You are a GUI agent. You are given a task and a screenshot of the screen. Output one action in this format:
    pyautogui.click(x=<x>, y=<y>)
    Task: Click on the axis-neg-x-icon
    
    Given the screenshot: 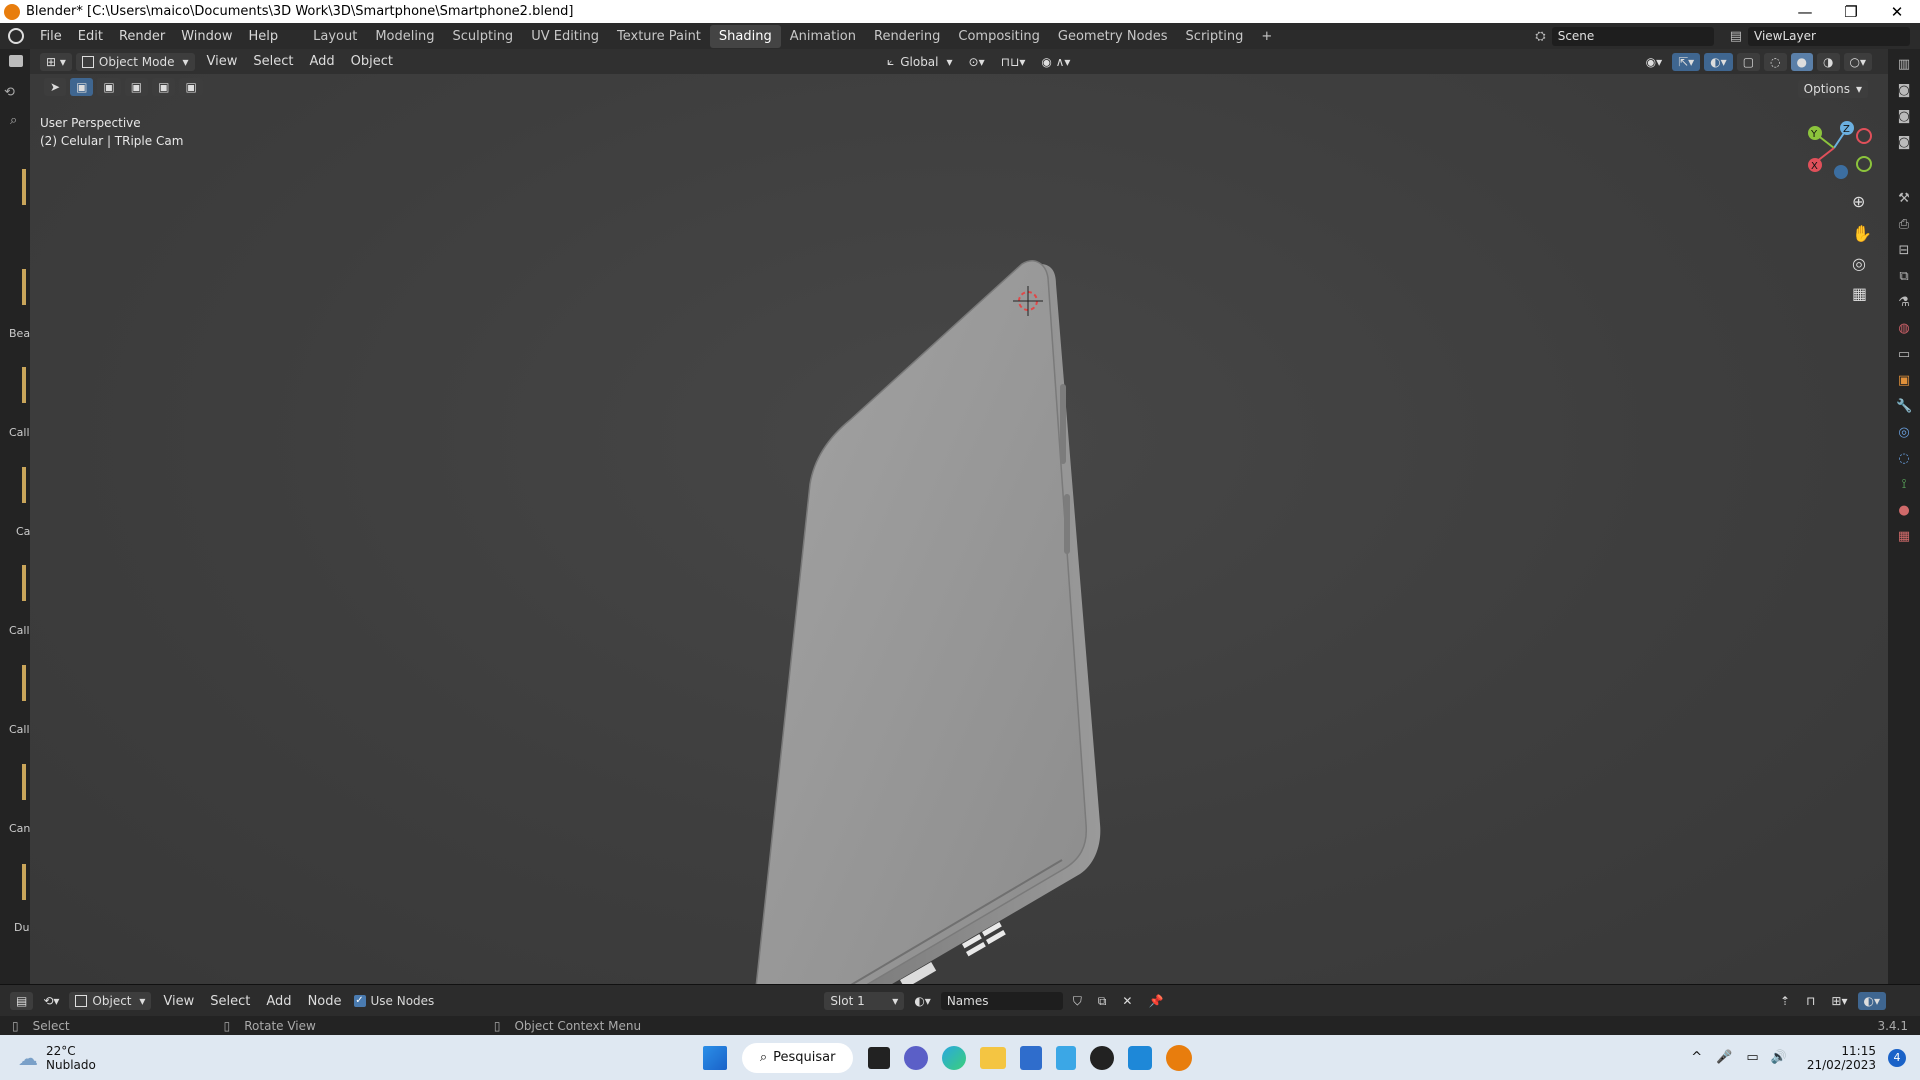 What is the action you would take?
    pyautogui.click(x=1864, y=136)
    